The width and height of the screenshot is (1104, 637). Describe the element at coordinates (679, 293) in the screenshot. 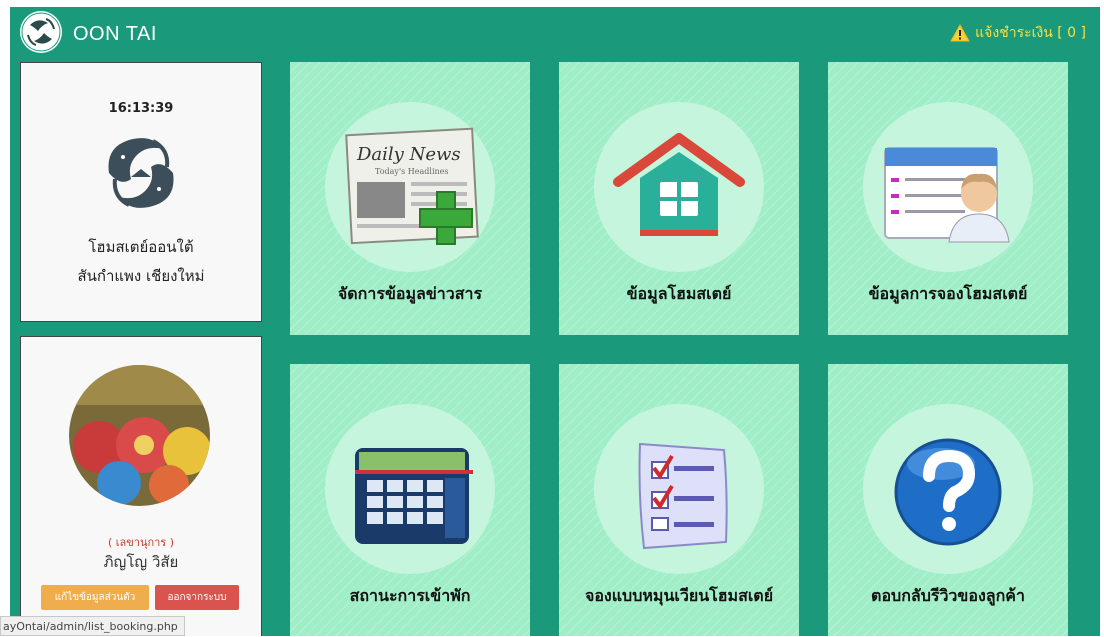

I see `tile-label: ข้อมูลโฮมสเตย์` at that location.